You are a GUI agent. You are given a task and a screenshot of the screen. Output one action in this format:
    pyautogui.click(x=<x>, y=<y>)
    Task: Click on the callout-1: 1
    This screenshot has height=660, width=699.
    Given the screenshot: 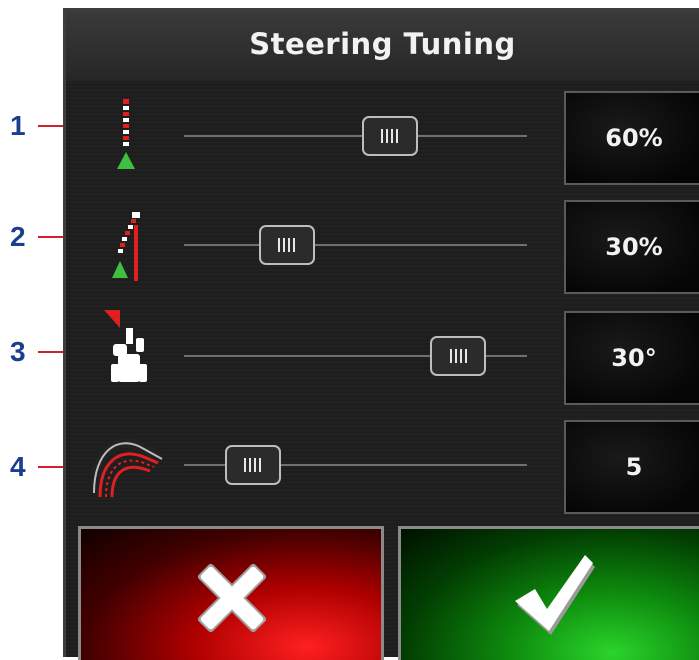 What is the action you would take?
    pyautogui.click(x=44, y=125)
    